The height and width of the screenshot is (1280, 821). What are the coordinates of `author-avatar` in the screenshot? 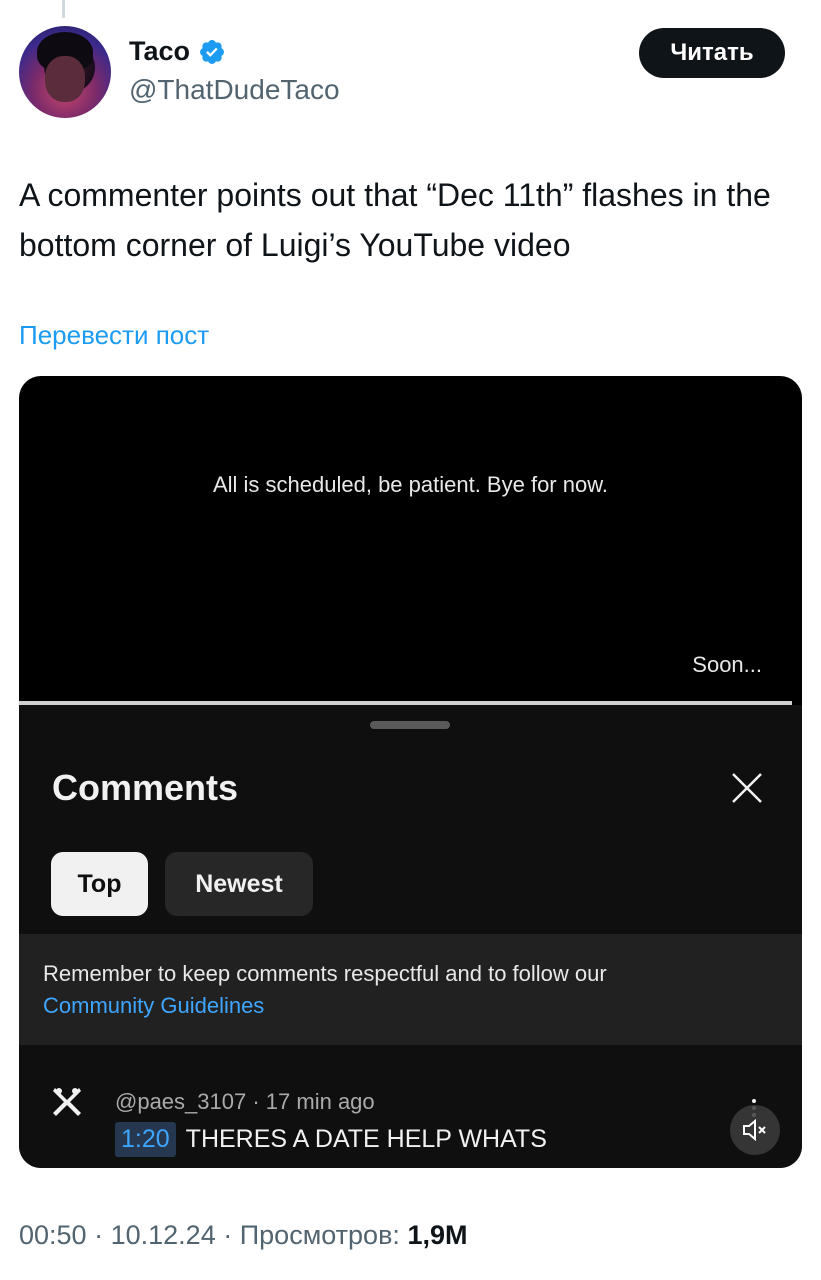 It's located at (65, 72).